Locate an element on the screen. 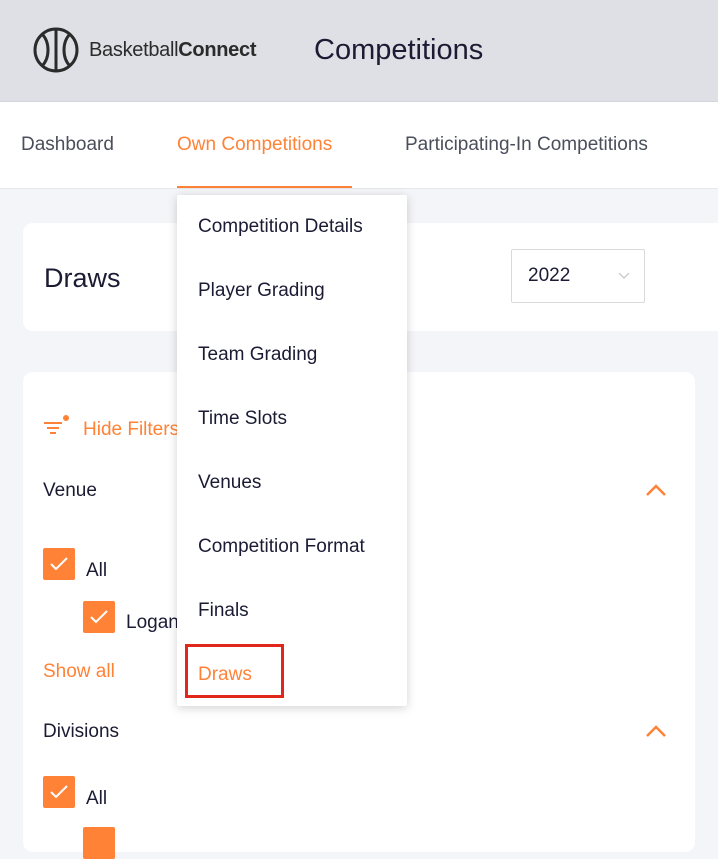 The width and height of the screenshot is (718, 859). divisions-all-checkbox is located at coordinates (59, 792).